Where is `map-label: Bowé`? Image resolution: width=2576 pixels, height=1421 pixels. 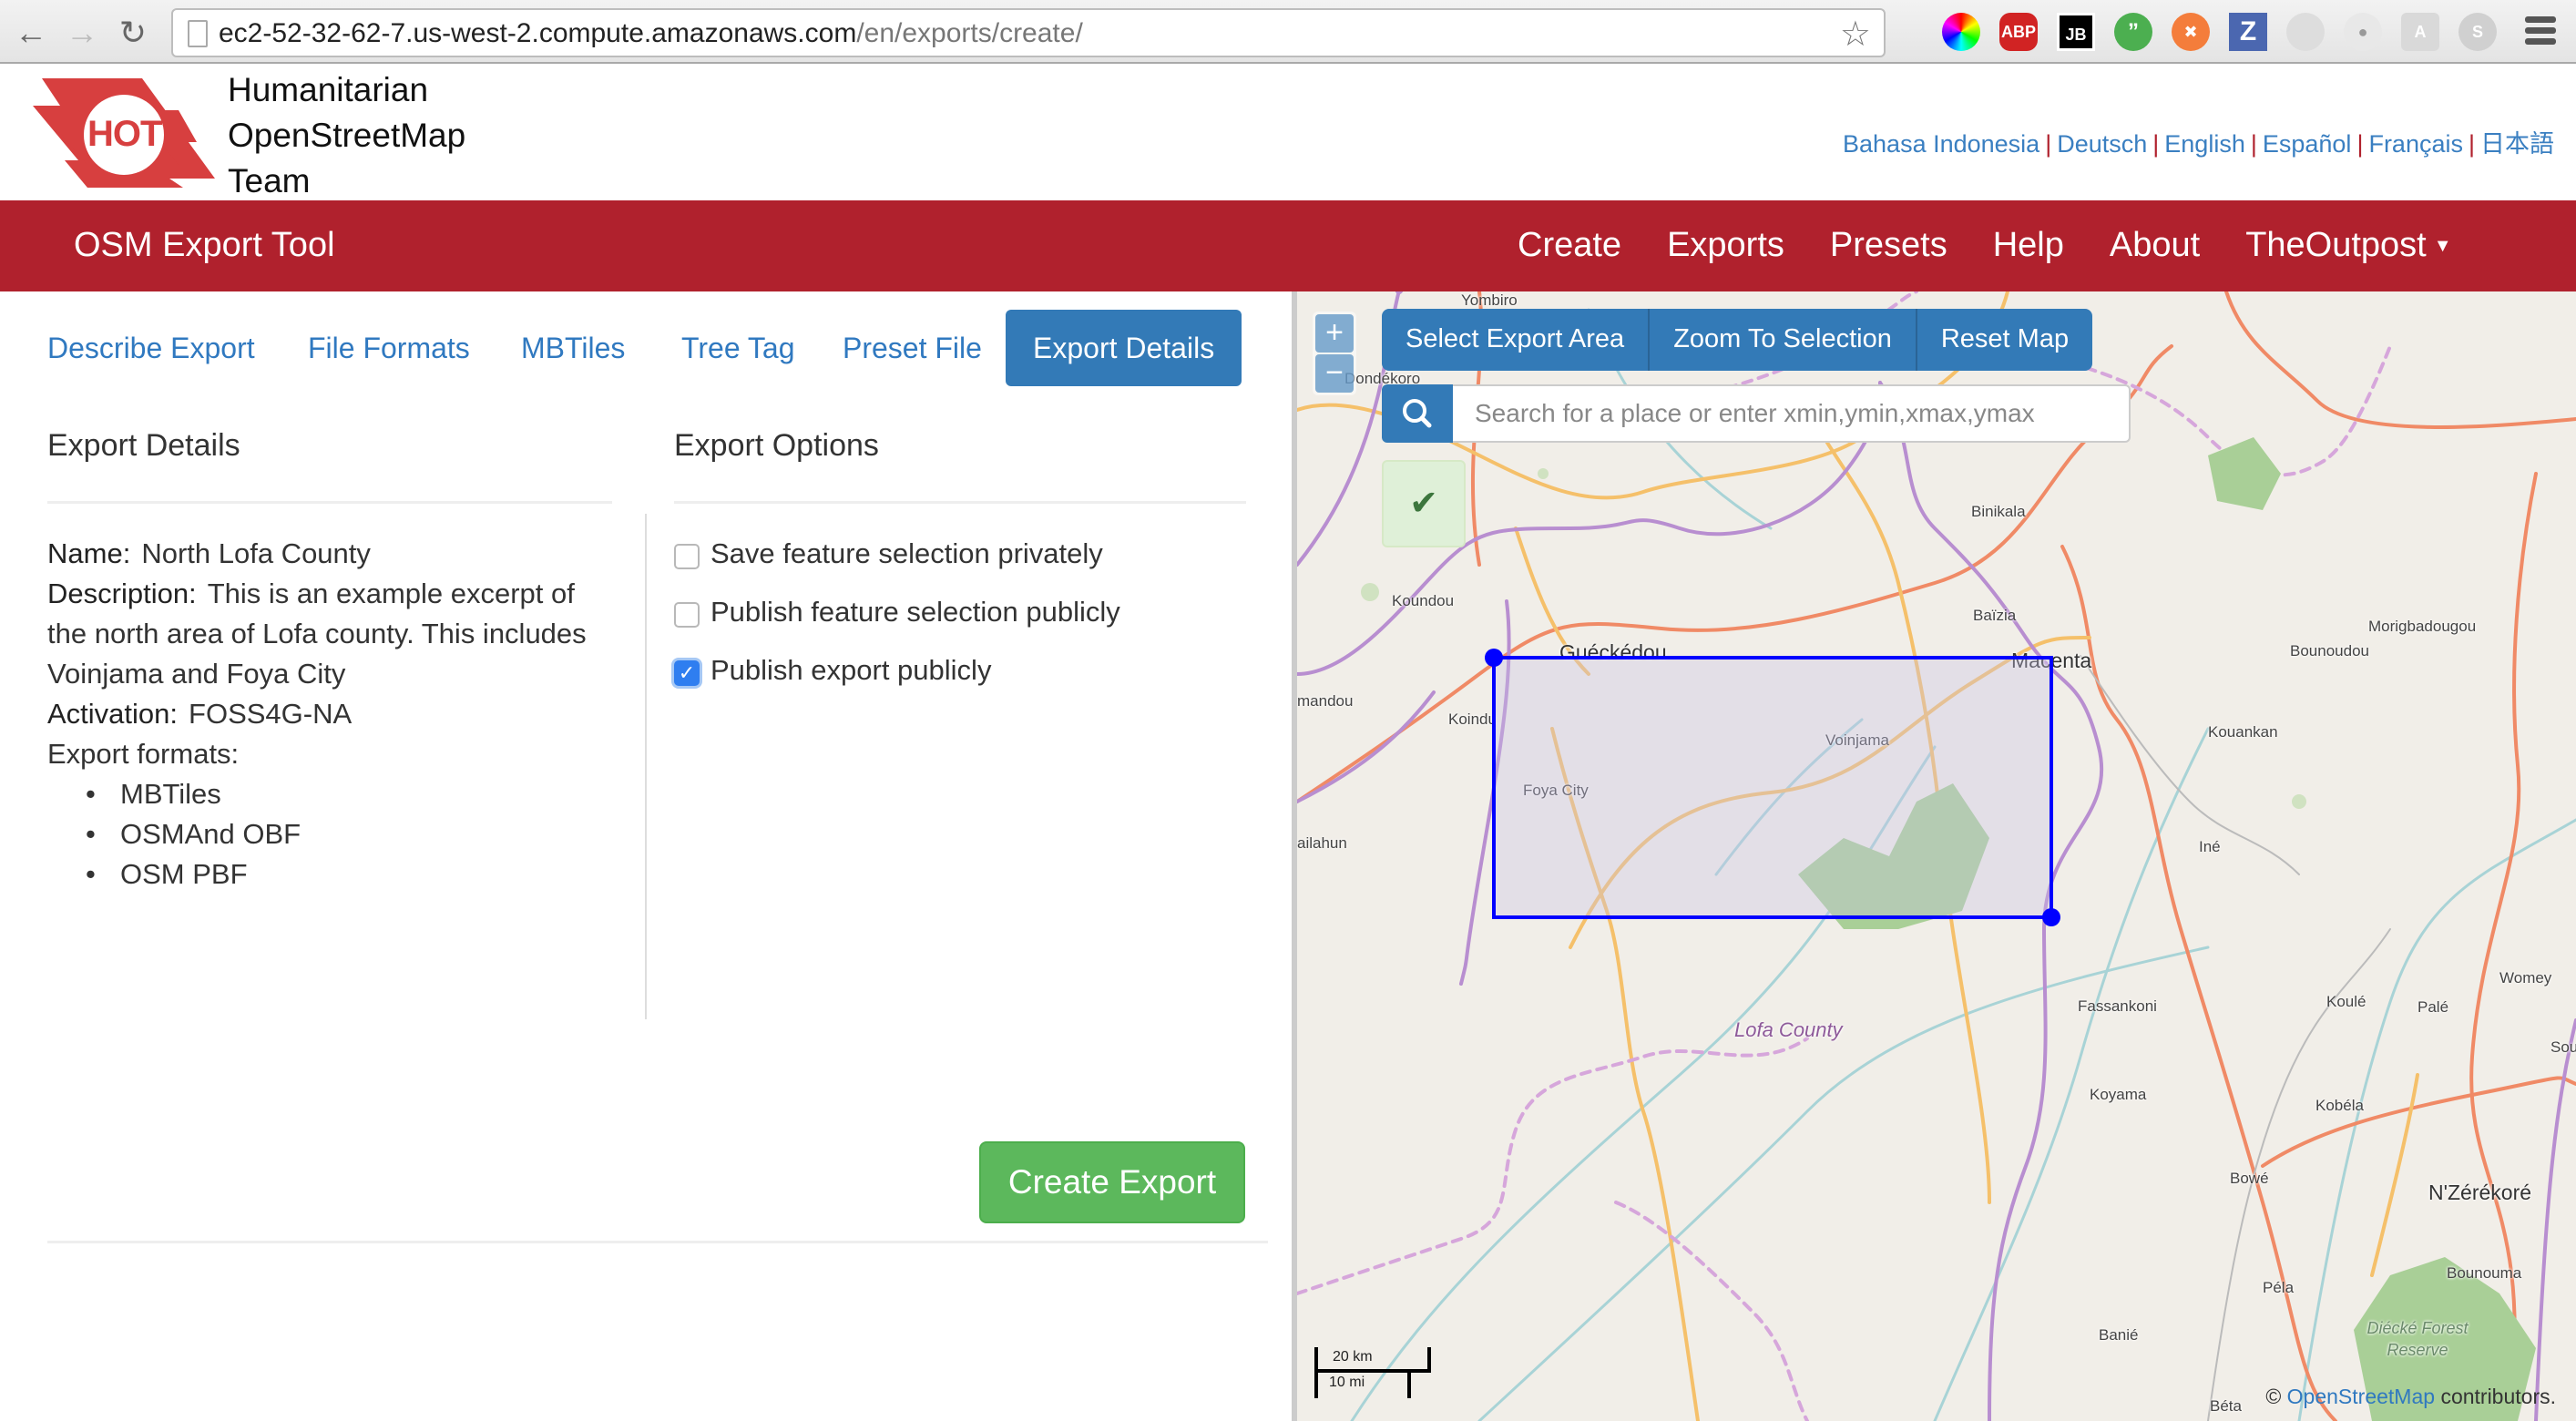 map-label: Bowé is located at coordinates (2249, 1179).